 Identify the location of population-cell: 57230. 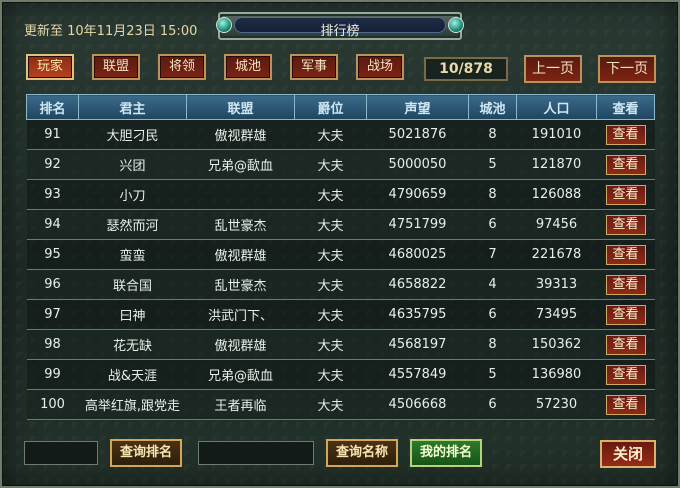
(556, 404).